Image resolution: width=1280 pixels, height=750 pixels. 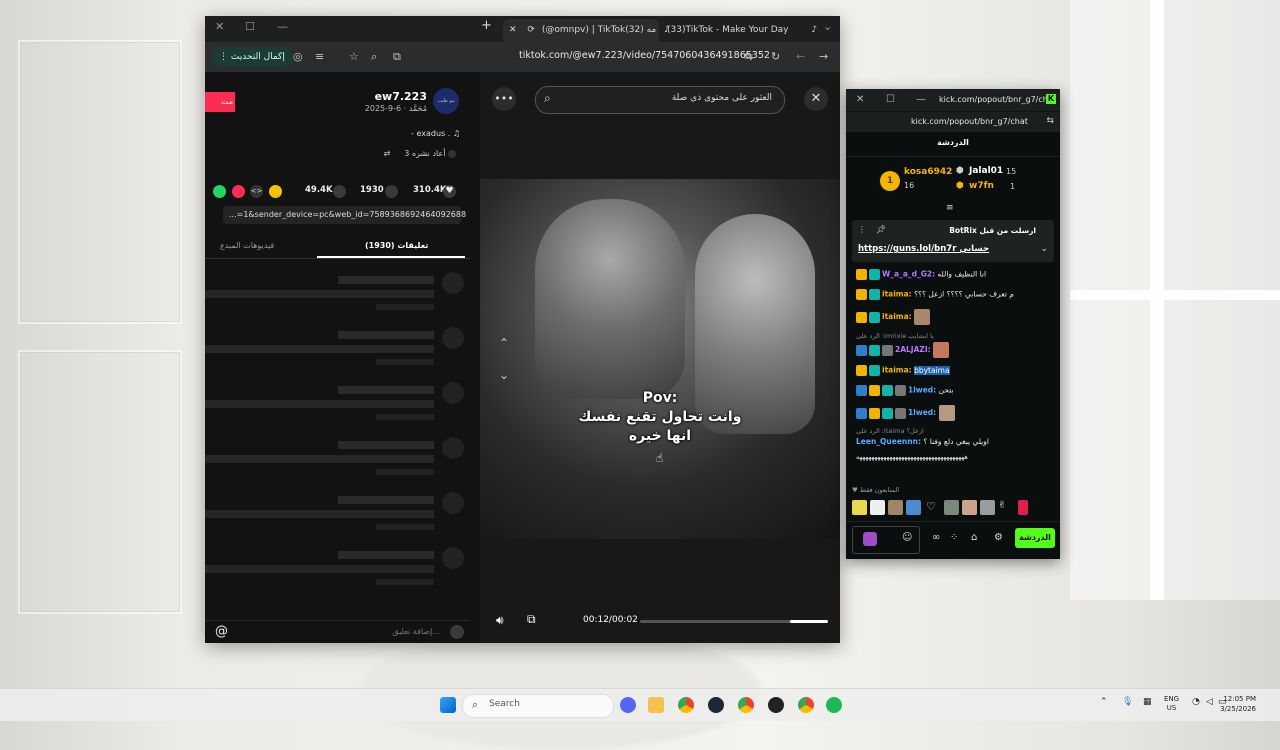 What do you see at coordinates (1171, 704) in the screenshot?
I see `language-indicator: ENG US` at bounding box center [1171, 704].